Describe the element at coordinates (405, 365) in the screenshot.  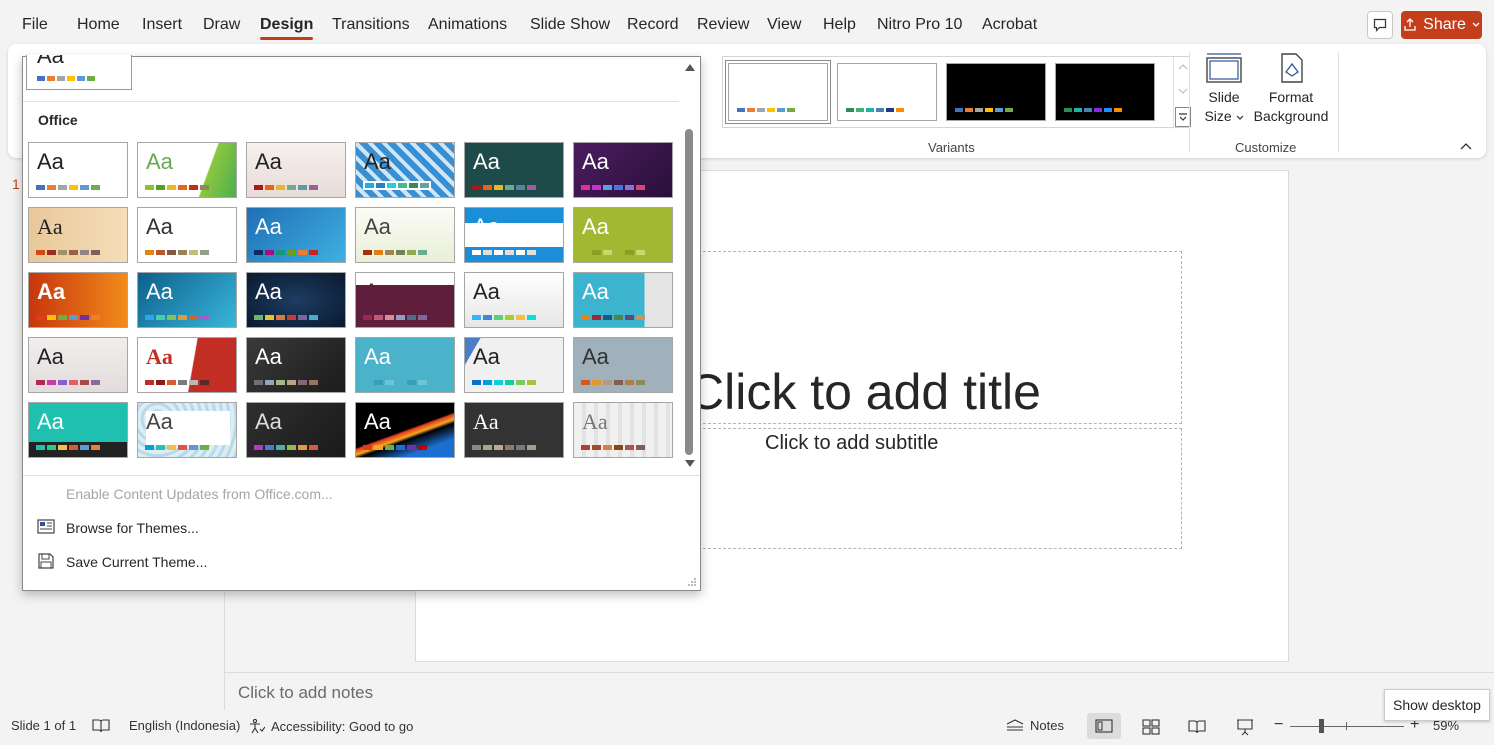
I see `theme-frame: Aa` at that location.